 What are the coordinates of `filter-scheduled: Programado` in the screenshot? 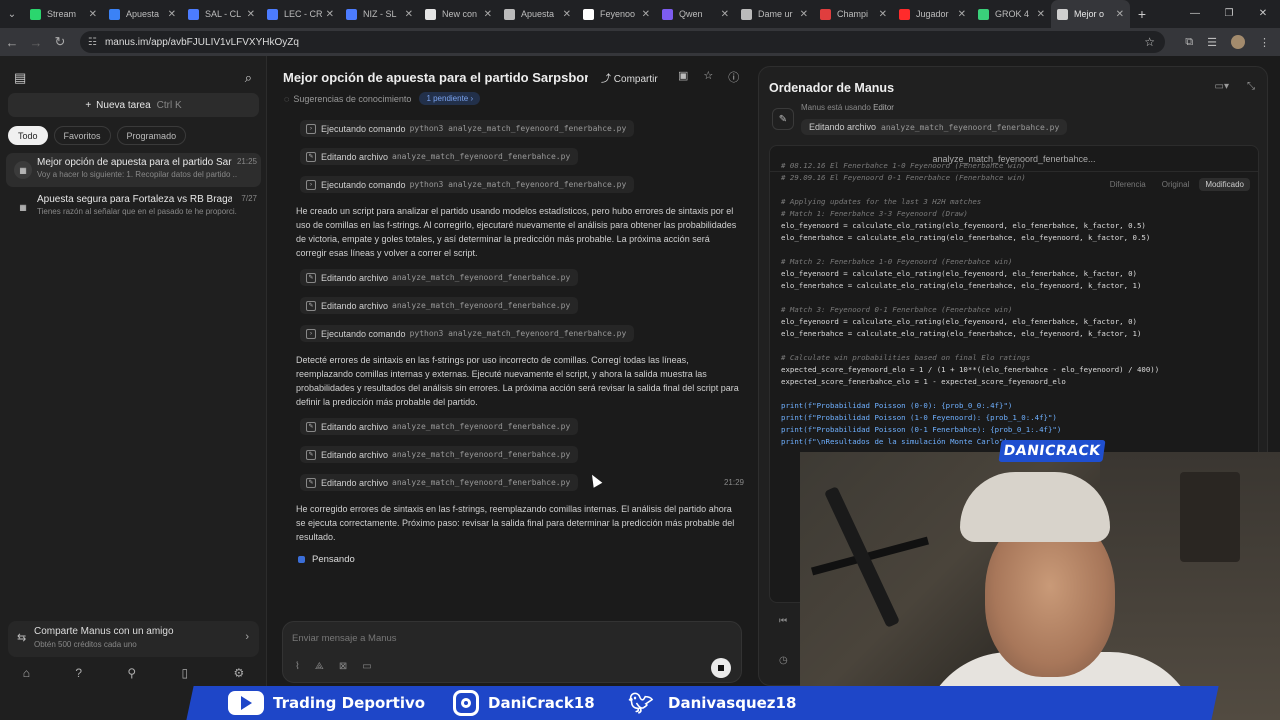 It's located at (151, 135).